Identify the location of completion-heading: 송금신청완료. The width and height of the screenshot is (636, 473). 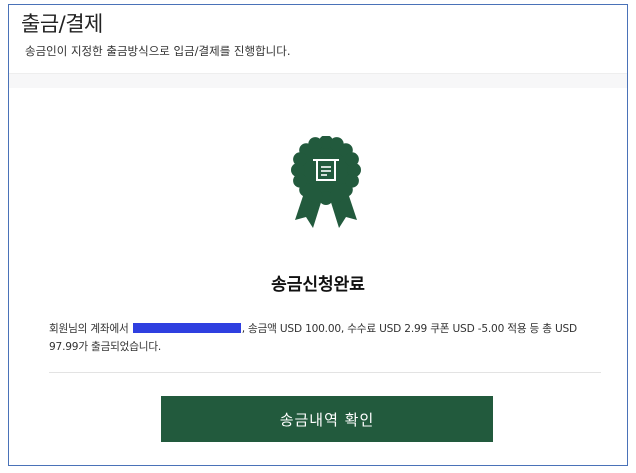
(318, 285).